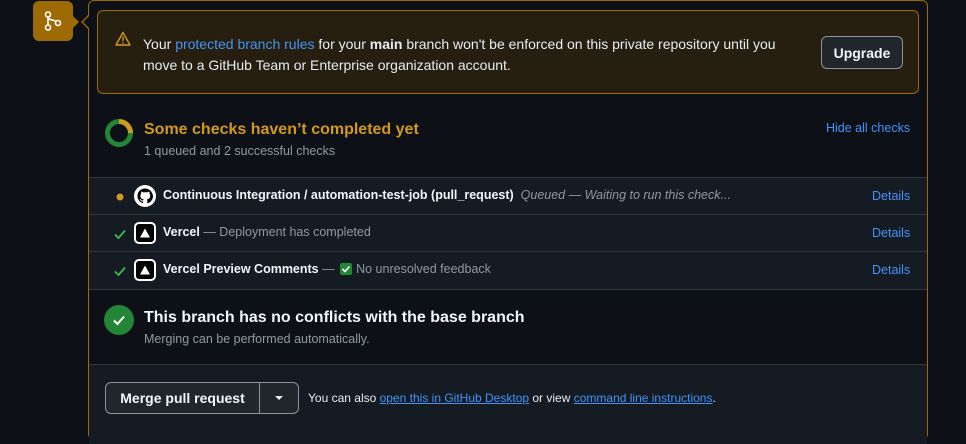 Image resolution: width=966 pixels, height=444 pixels. Describe the element at coordinates (145, 196) in the screenshot. I see `github-icon` at that location.